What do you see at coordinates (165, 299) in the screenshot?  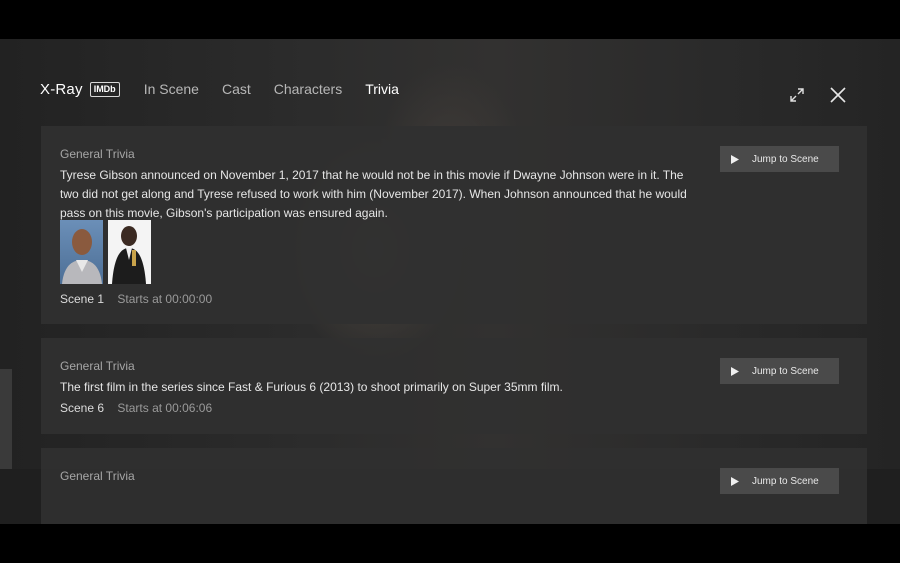 I see `scene-start-time: Starts at 00:00:00` at bounding box center [165, 299].